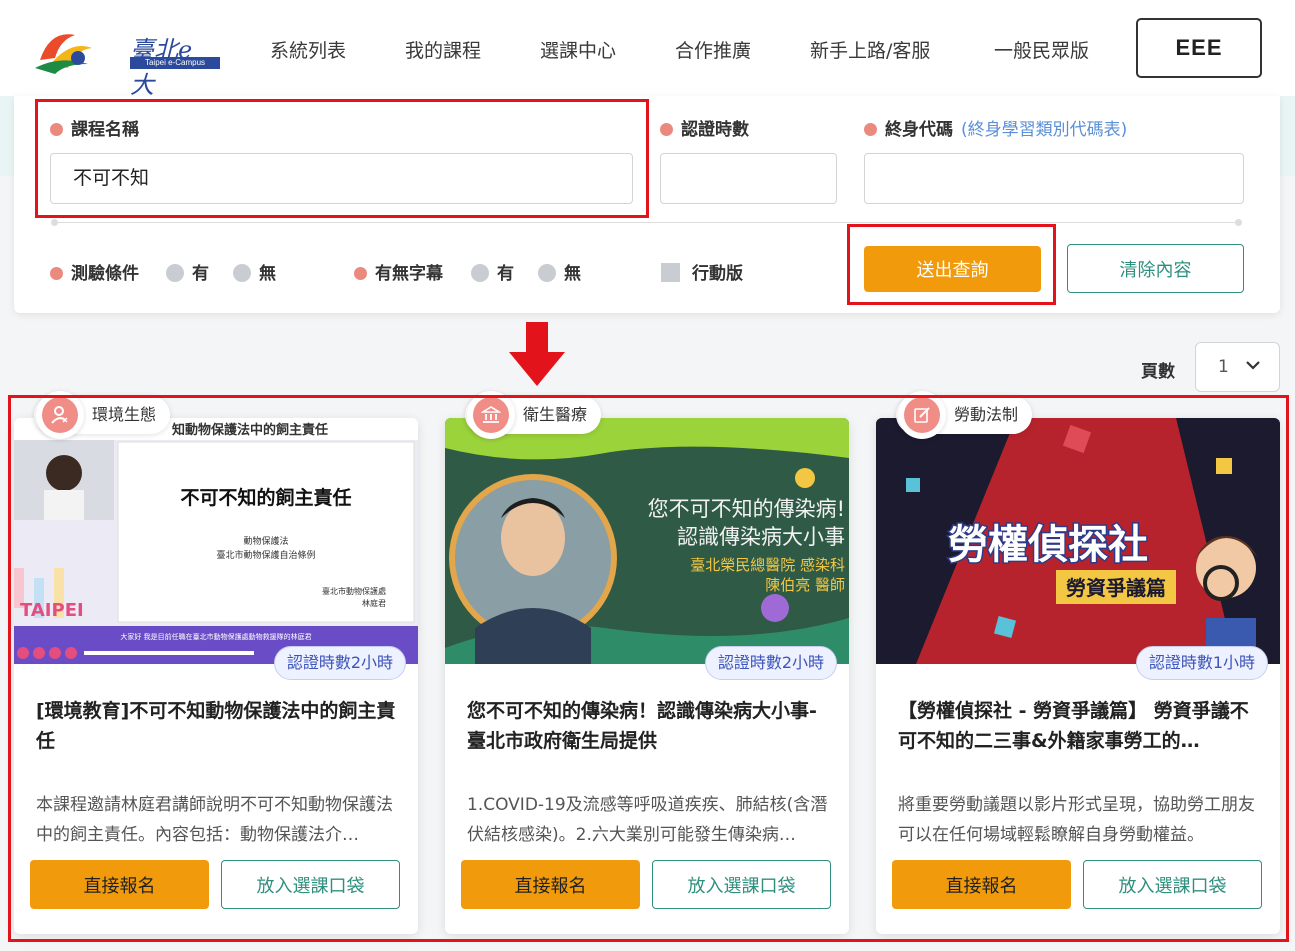 Image resolution: width=1295 pixels, height=951 pixels. I want to click on lifelong-code-label: 終身代碼 (終身學習類別代碼表), so click(995, 127).